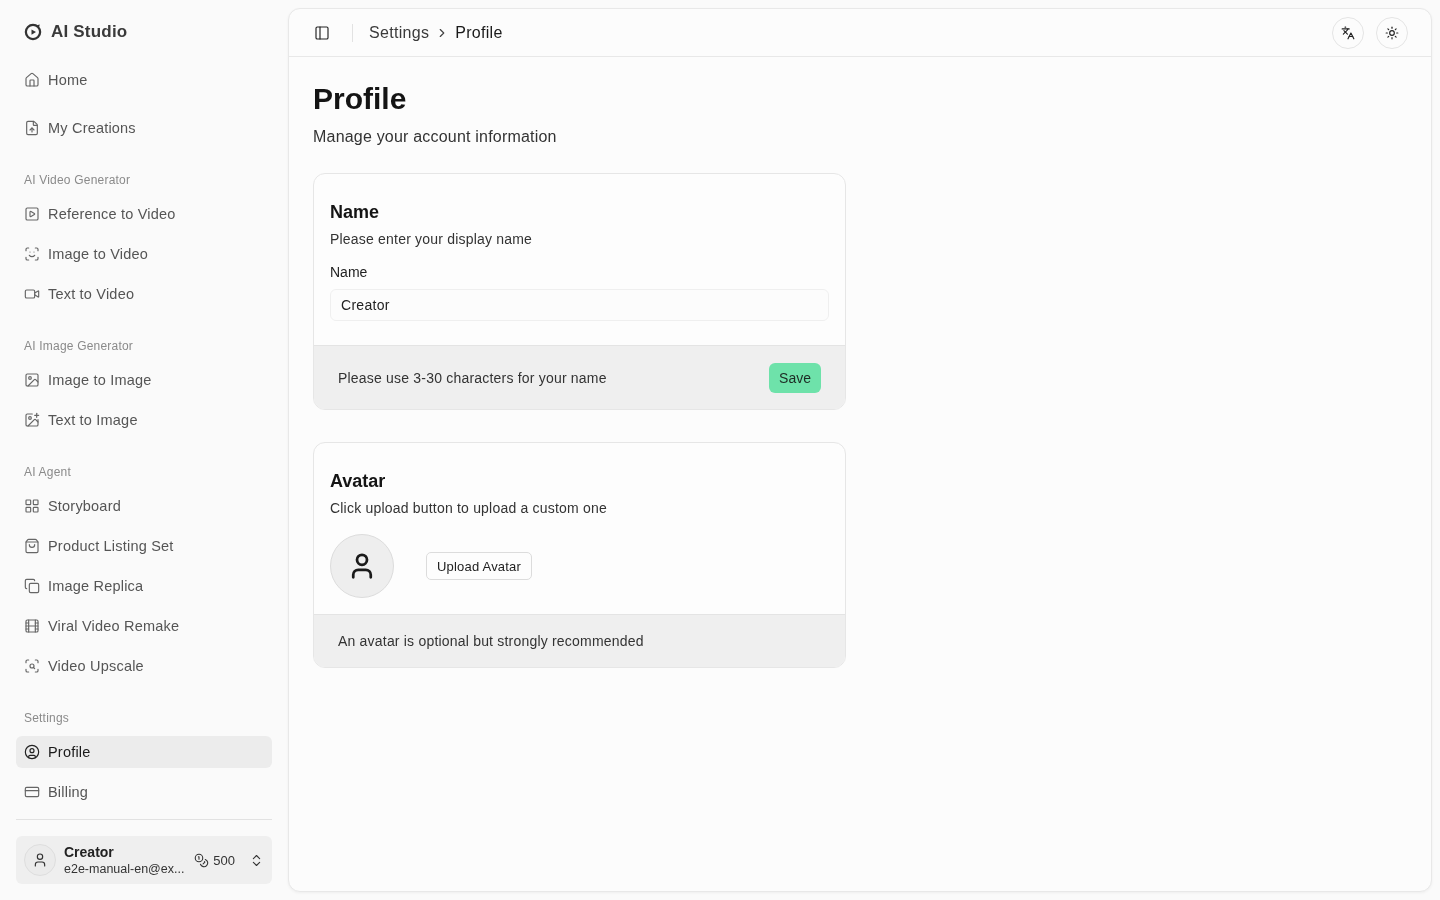 This screenshot has height=900, width=1440. I want to click on sidebar-item: Storyboard, so click(144, 506).